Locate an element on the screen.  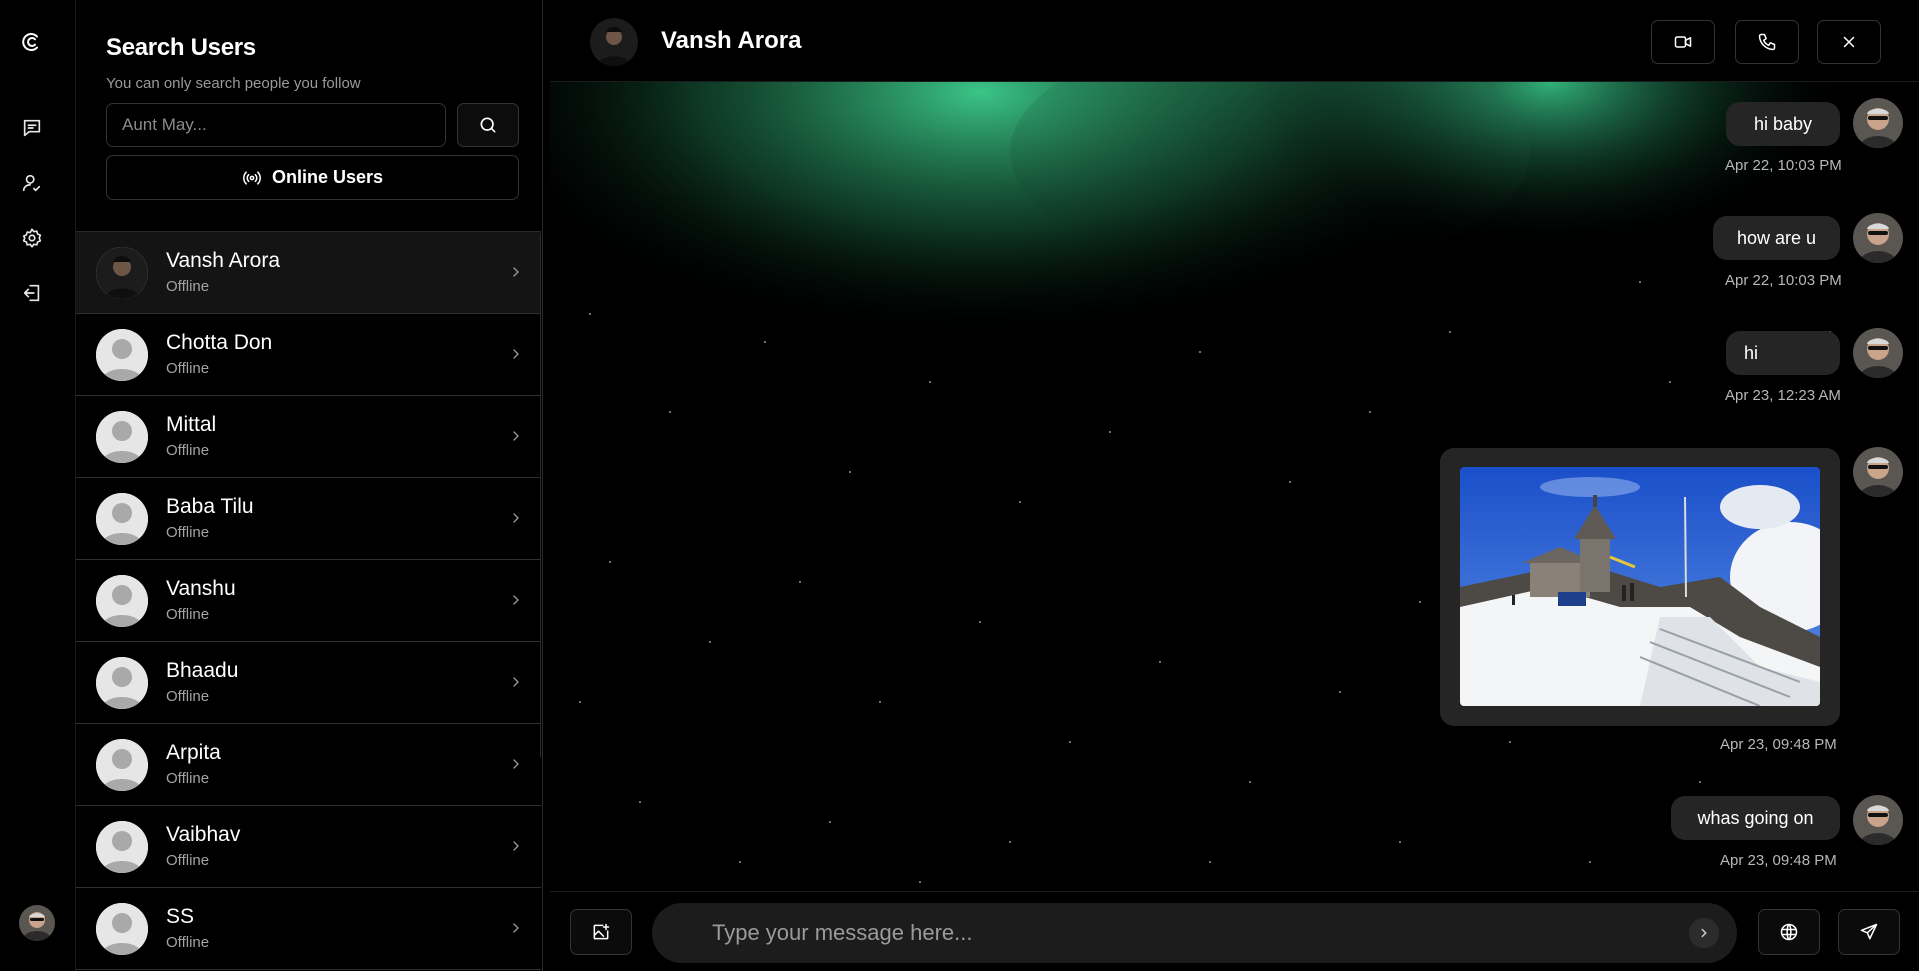
shared-photo is located at coordinates (1640, 586).